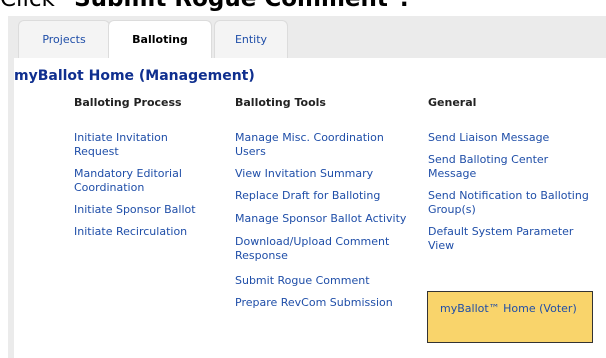  What do you see at coordinates (322, 219) in the screenshot?
I see `manage-sponsor-ballot-activity-link: Manage Sponsor Ballot Activity` at bounding box center [322, 219].